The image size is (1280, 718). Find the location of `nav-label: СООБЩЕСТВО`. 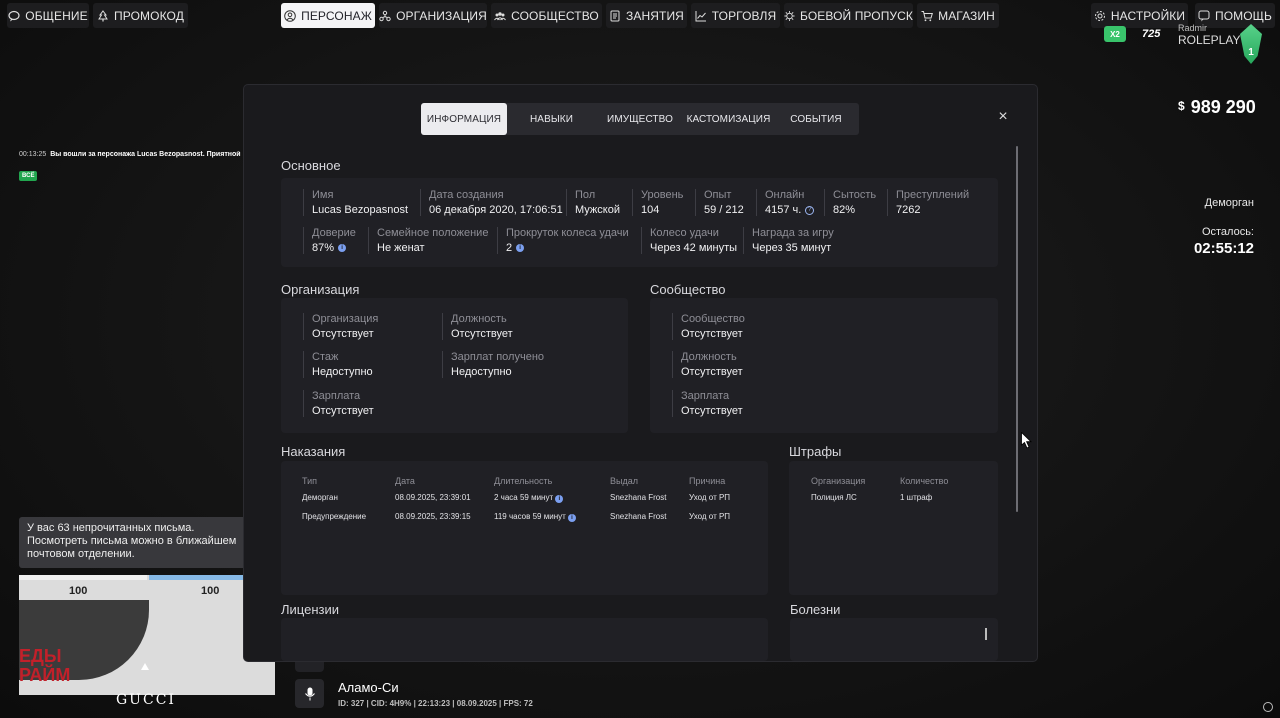

nav-label: СООБЩЕСТВО is located at coordinates (555, 15).